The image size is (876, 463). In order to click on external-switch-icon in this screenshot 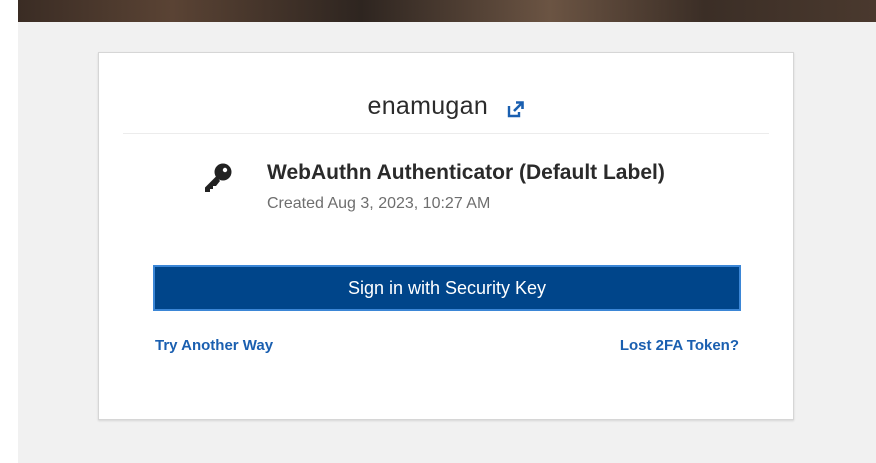, I will do `click(516, 107)`.